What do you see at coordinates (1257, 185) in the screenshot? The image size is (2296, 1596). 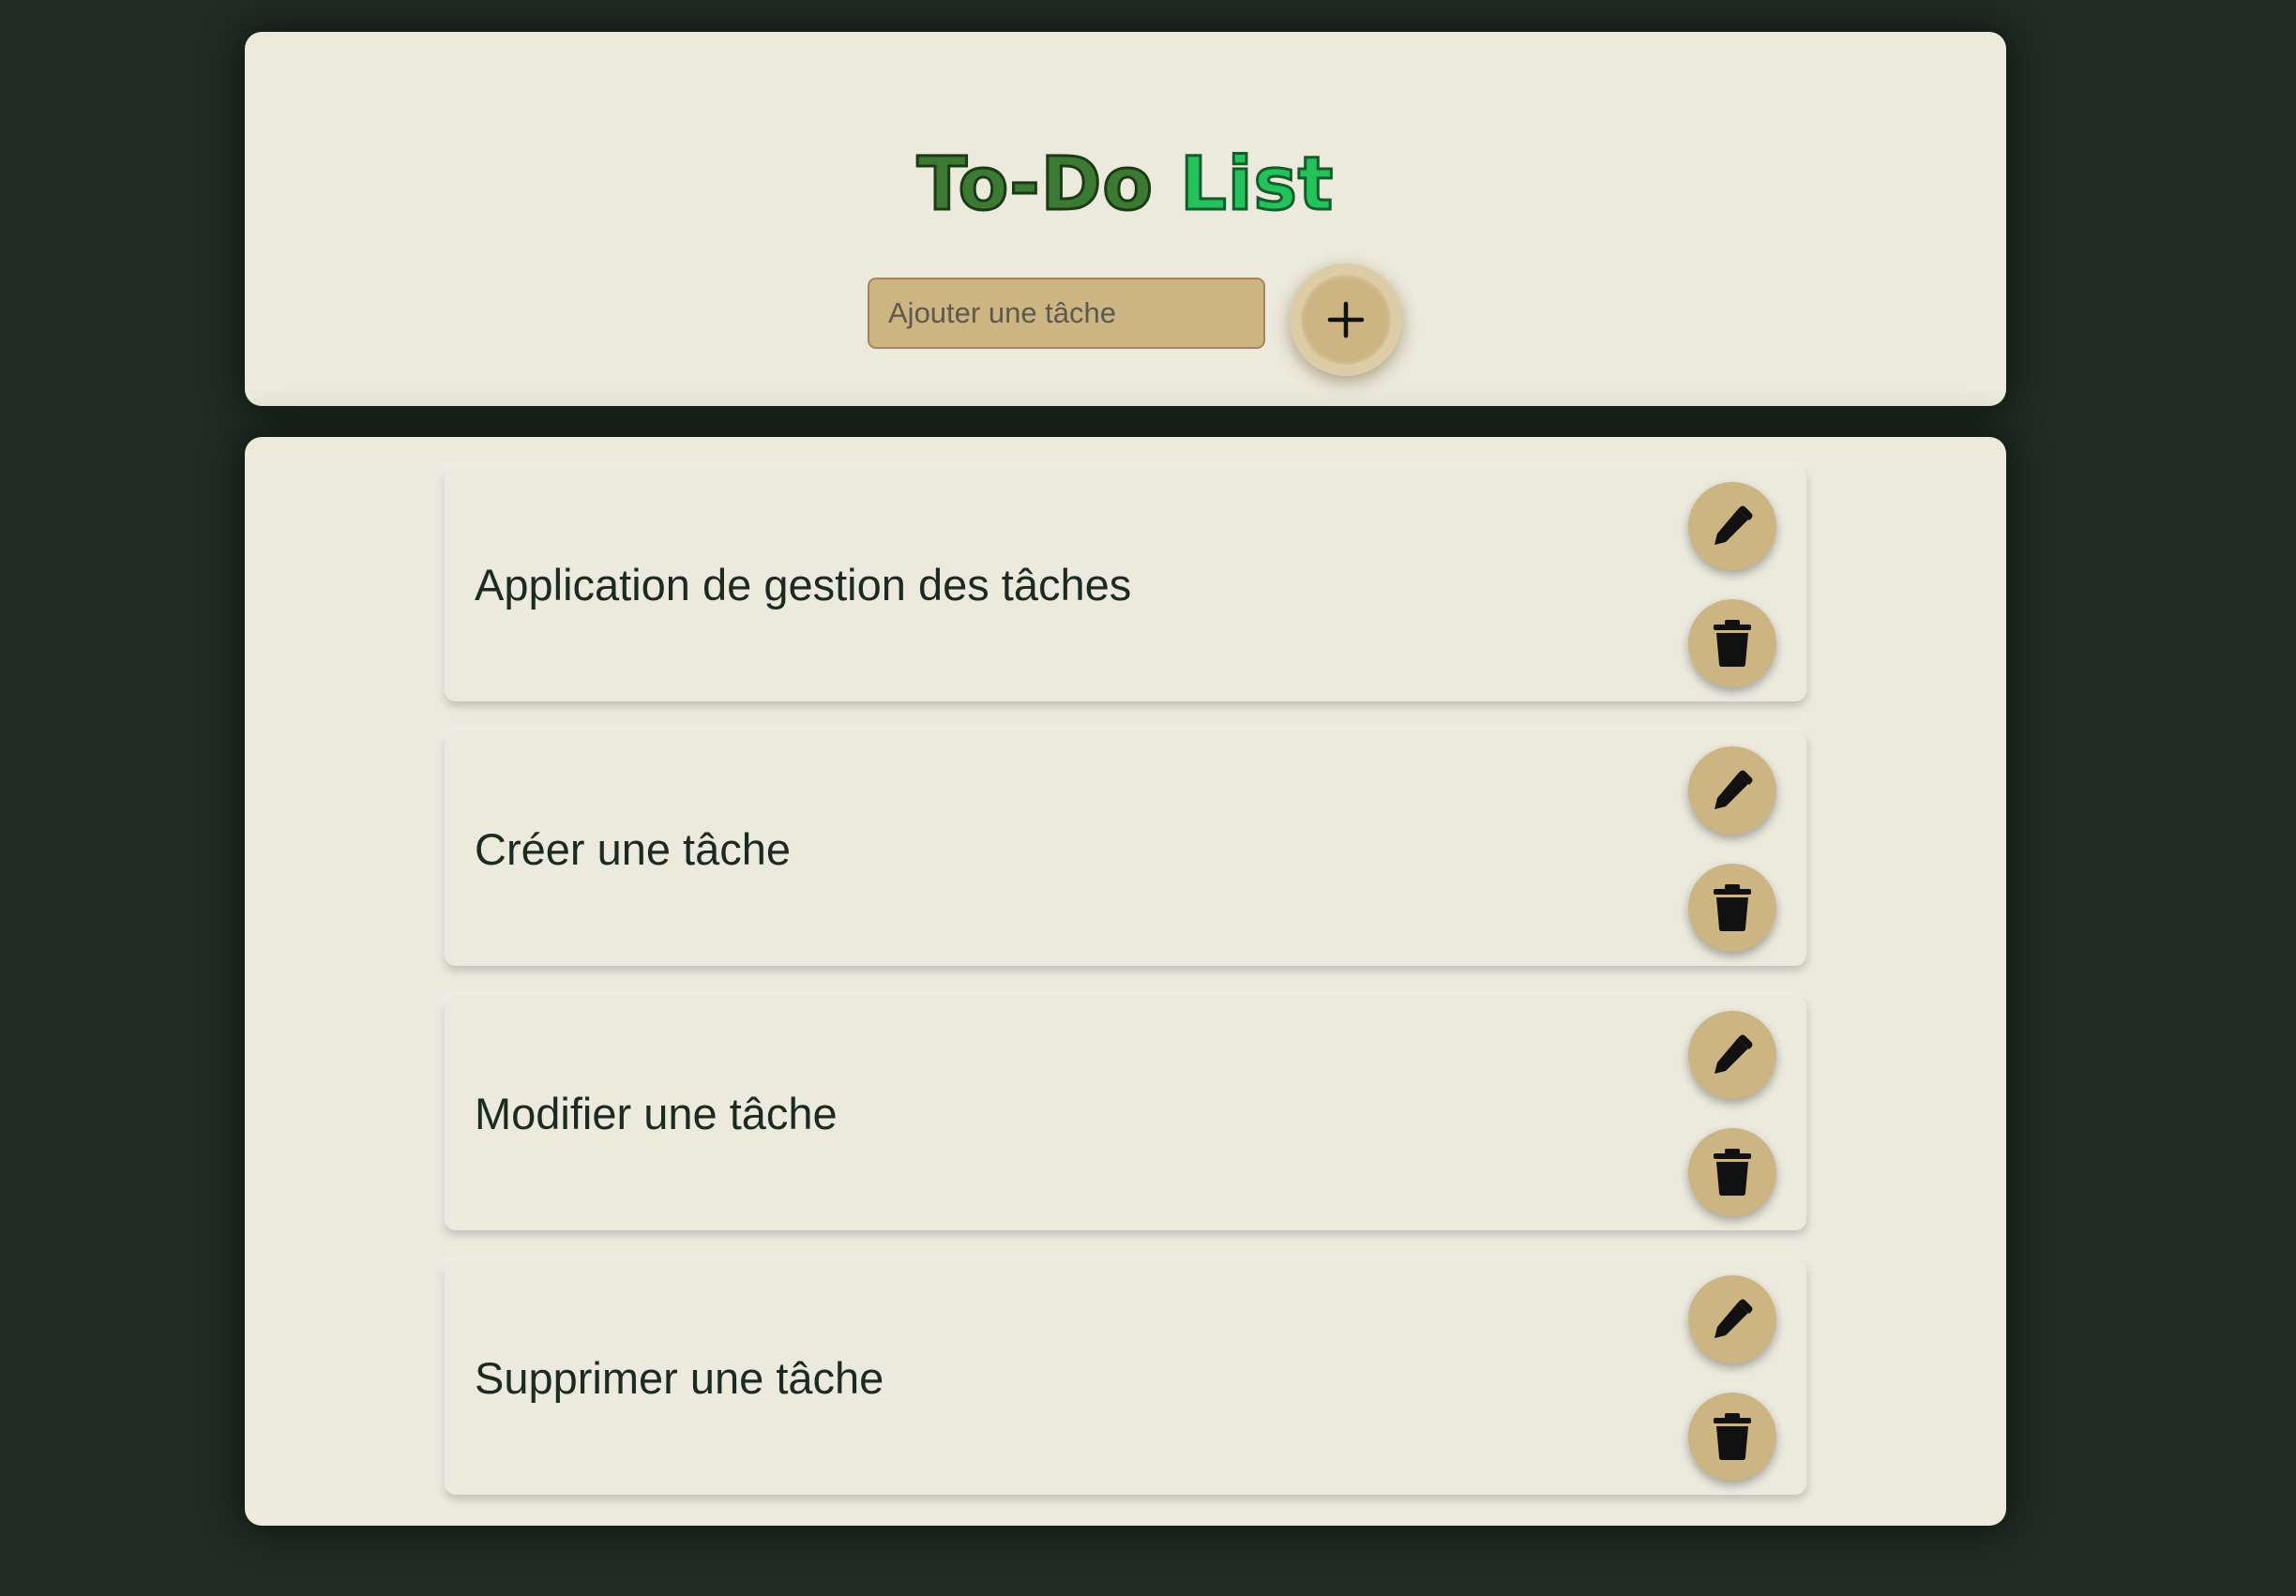 I see `title-word-list: List` at bounding box center [1257, 185].